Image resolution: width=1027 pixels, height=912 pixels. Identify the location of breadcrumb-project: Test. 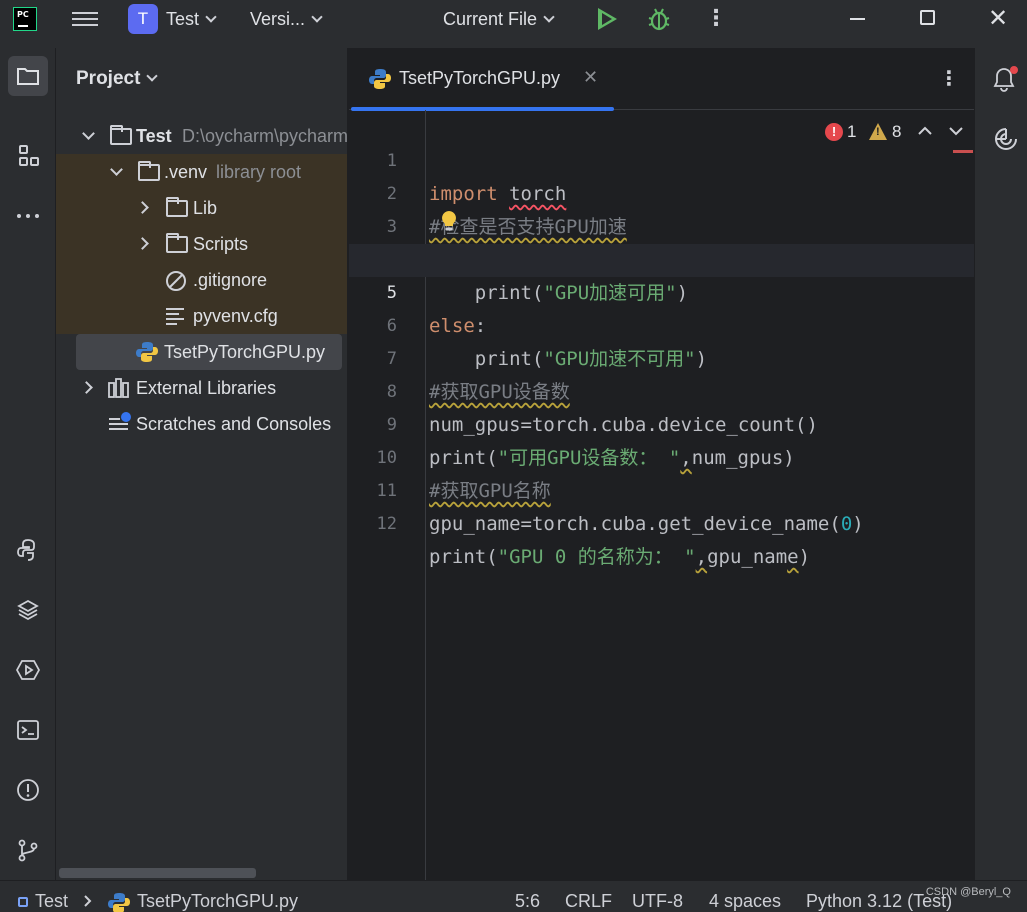
(51, 901).